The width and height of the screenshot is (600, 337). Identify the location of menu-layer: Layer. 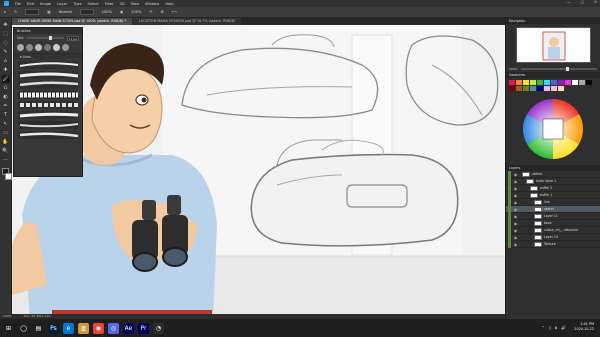
(62, 4).